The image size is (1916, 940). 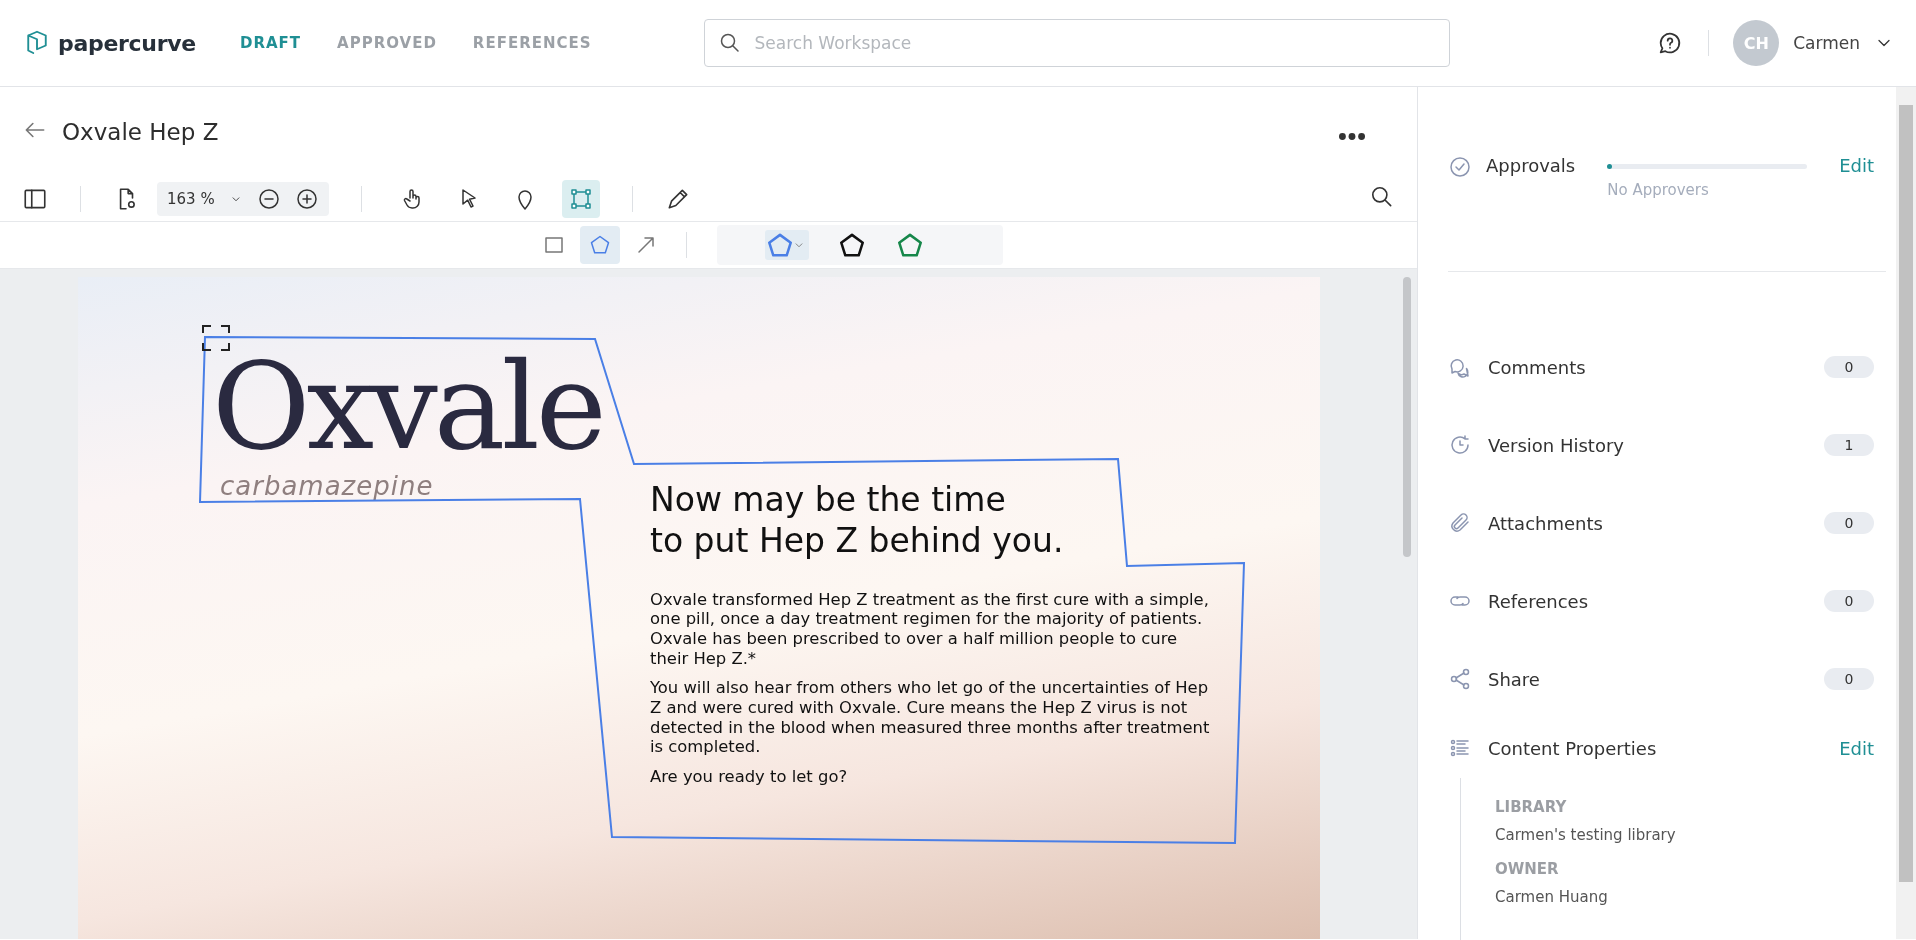 What do you see at coordinates (787, 245) in the screenshot?
I see `shape-color-option` at bounding box center [787, 245].